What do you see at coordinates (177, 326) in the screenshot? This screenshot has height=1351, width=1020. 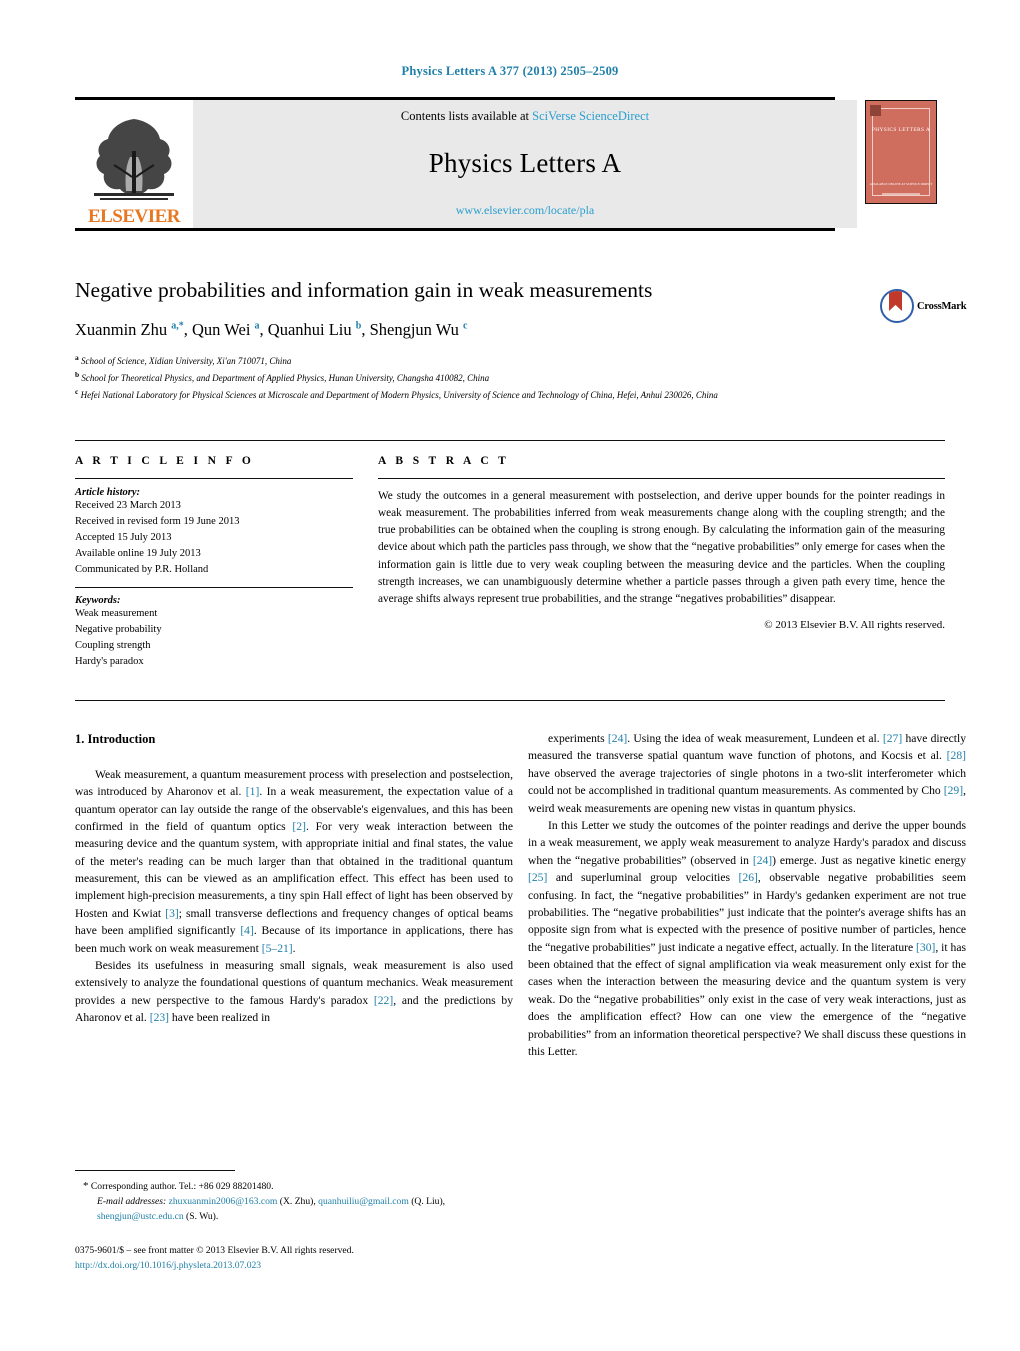 I see `author-affiliation-mark: a,*` at bounding box center [177, 326].